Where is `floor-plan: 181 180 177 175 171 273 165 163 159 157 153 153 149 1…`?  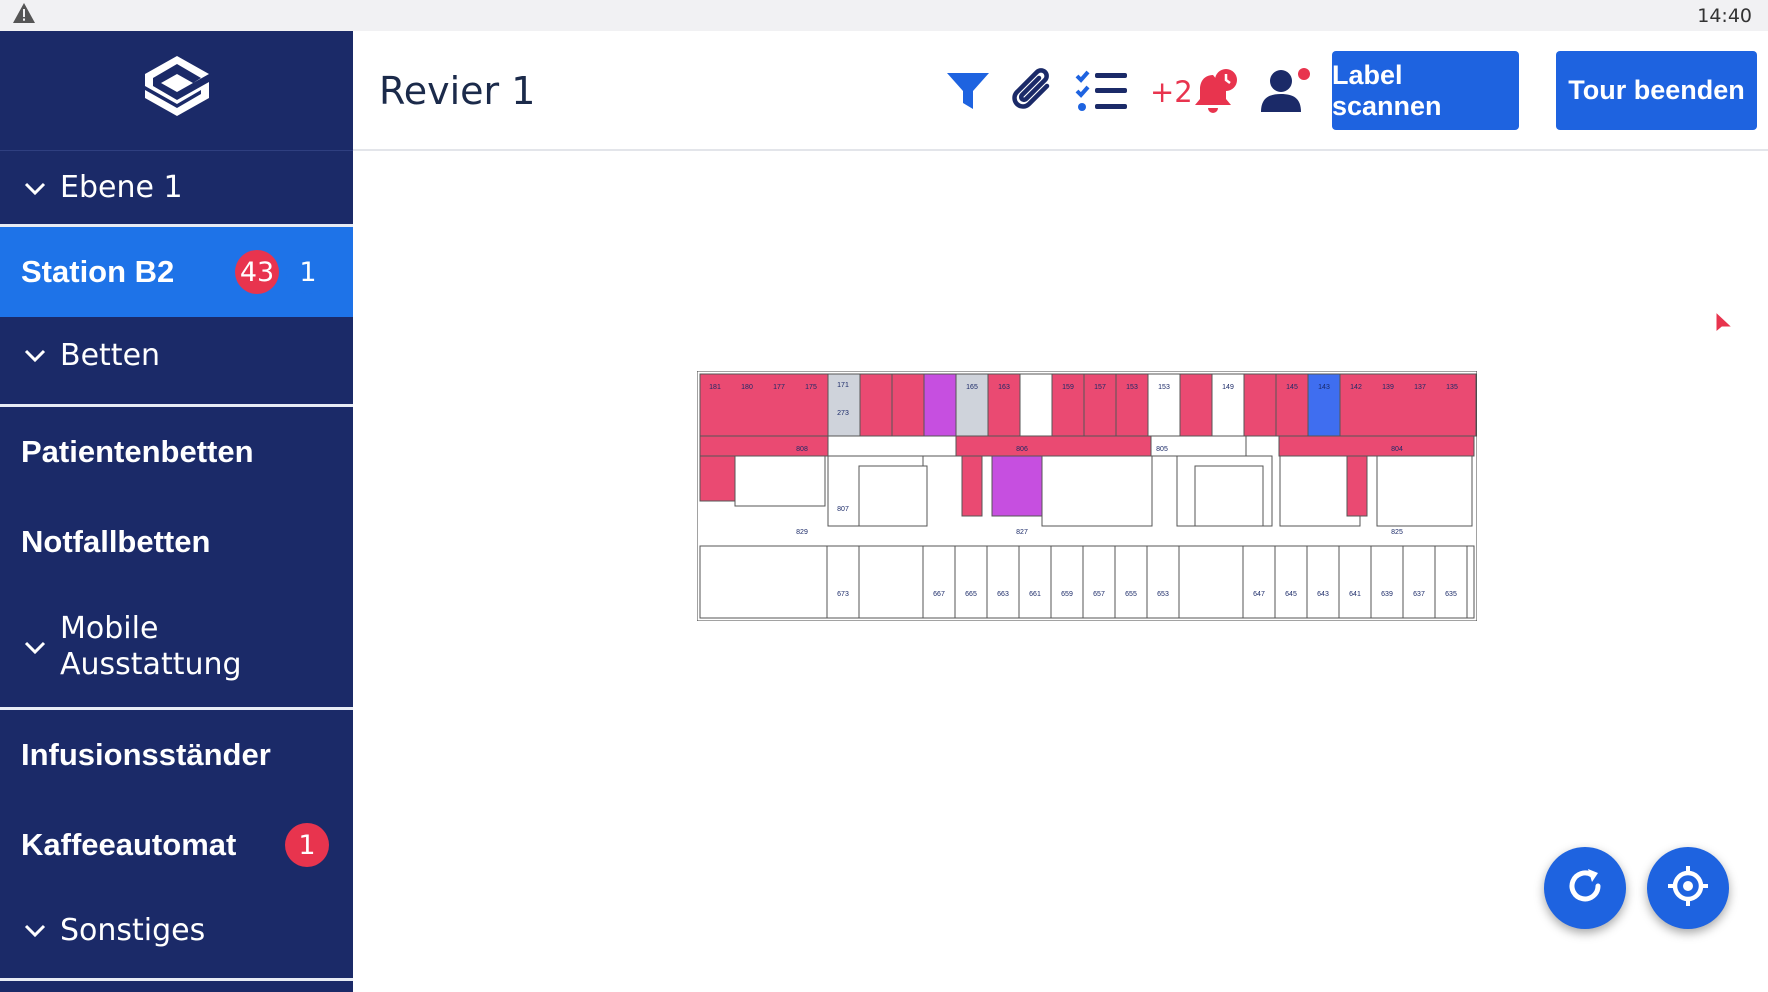
floor-plan: 181 180 177 175 171 273 165 163 159 157 153 153 149 1… is located at coordinates (1087, 496).